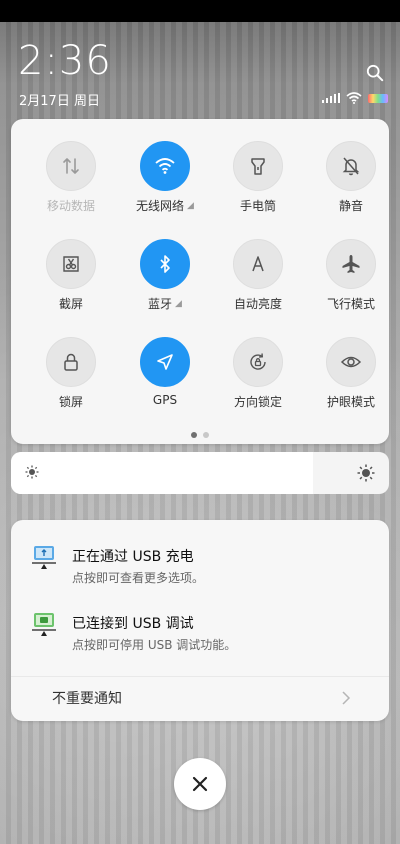 The width and height of the screenshot is (400, 844). I want to click on tile-mute-bell: 静音, so click(351, 177).